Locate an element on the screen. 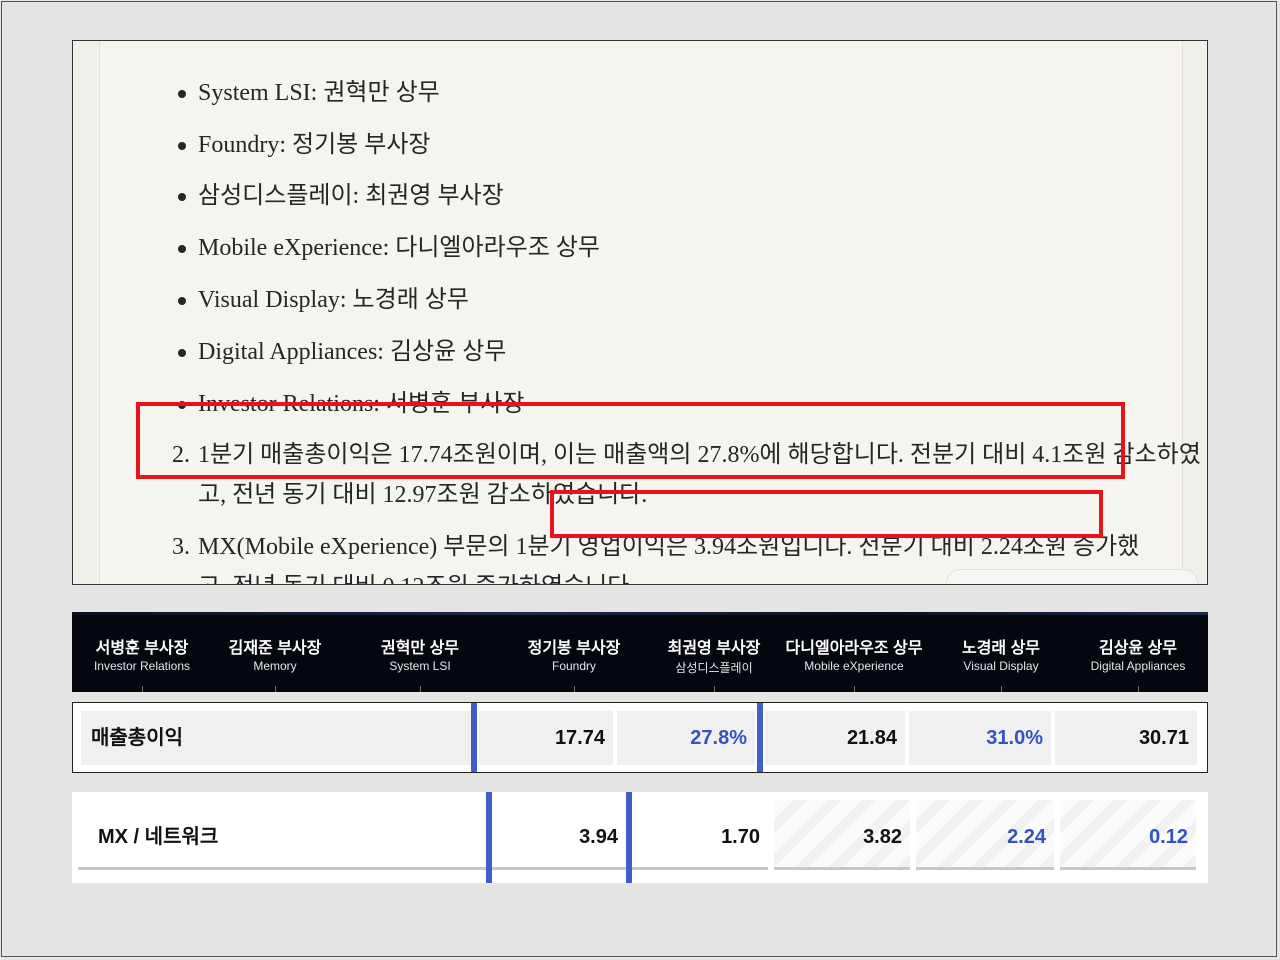 The image size is (1280, 960). table-cell: 0.12 is located at coordinates (1128, 835).